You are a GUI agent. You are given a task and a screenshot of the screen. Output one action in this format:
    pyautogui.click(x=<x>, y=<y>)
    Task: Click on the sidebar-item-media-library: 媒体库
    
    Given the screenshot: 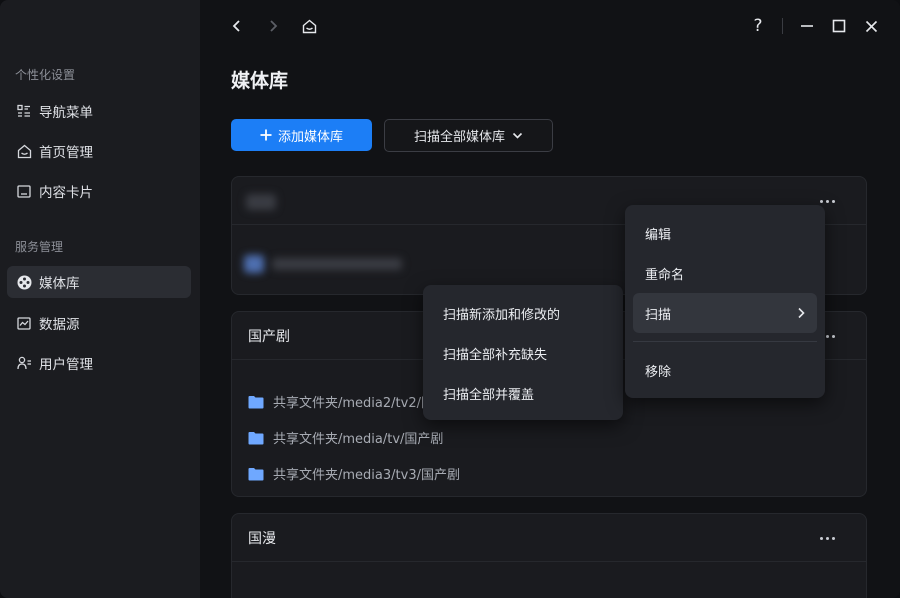 What is the action you would take?
    pyautogui.click(x=99, y=282)
    